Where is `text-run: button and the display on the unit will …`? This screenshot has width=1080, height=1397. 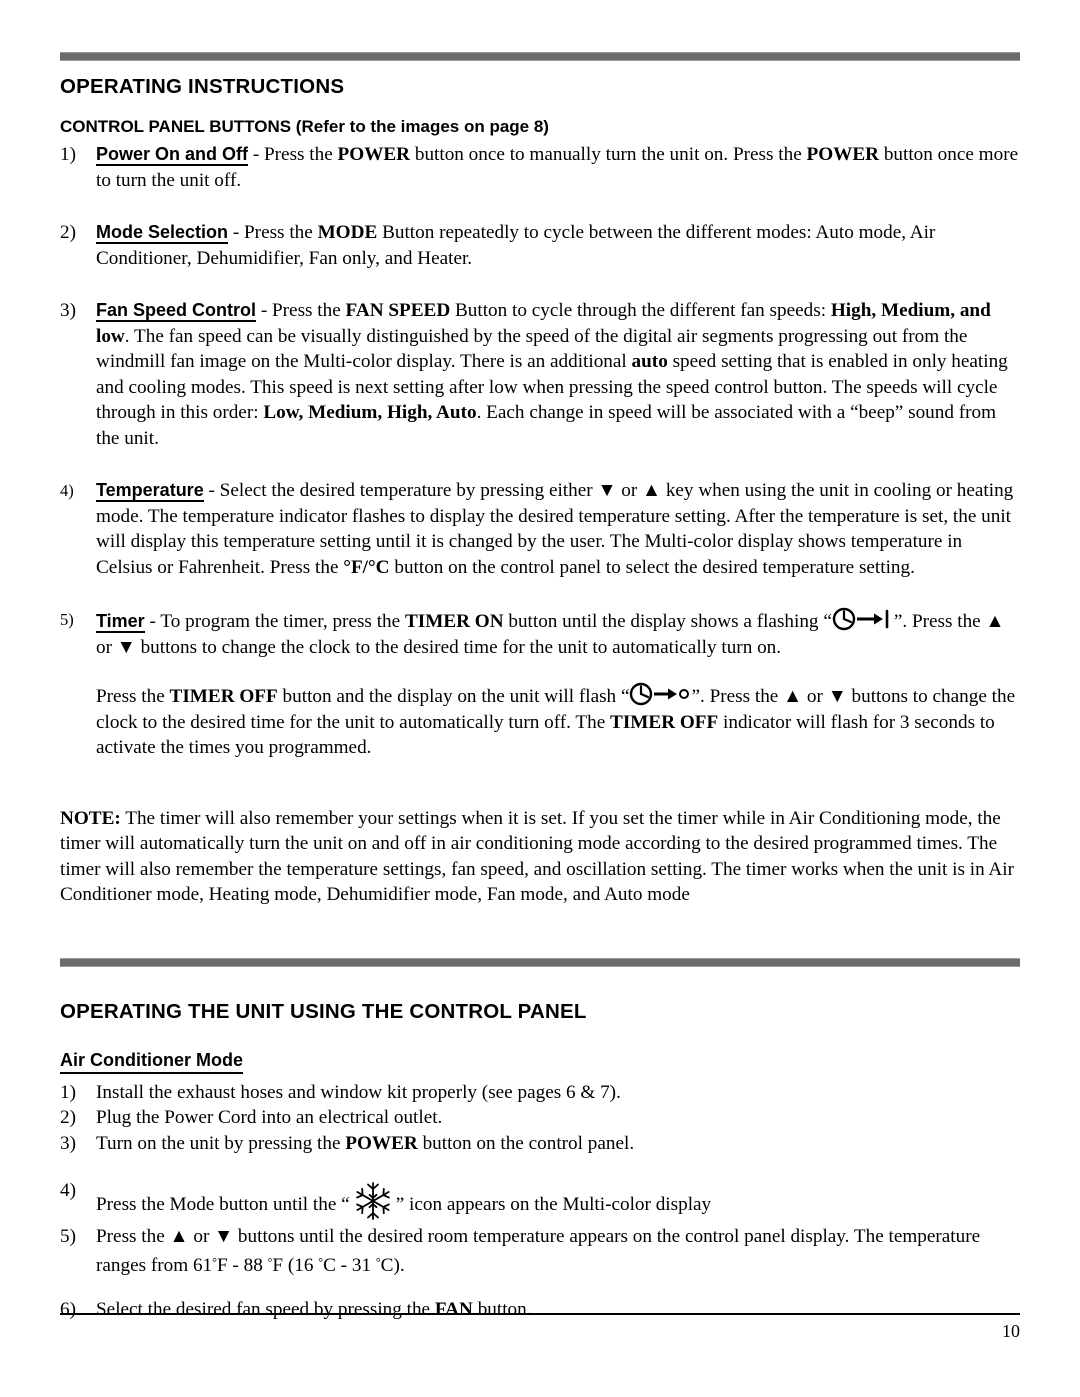
text-run: button and the display on the unit will … is located at coordinates (453, 696).